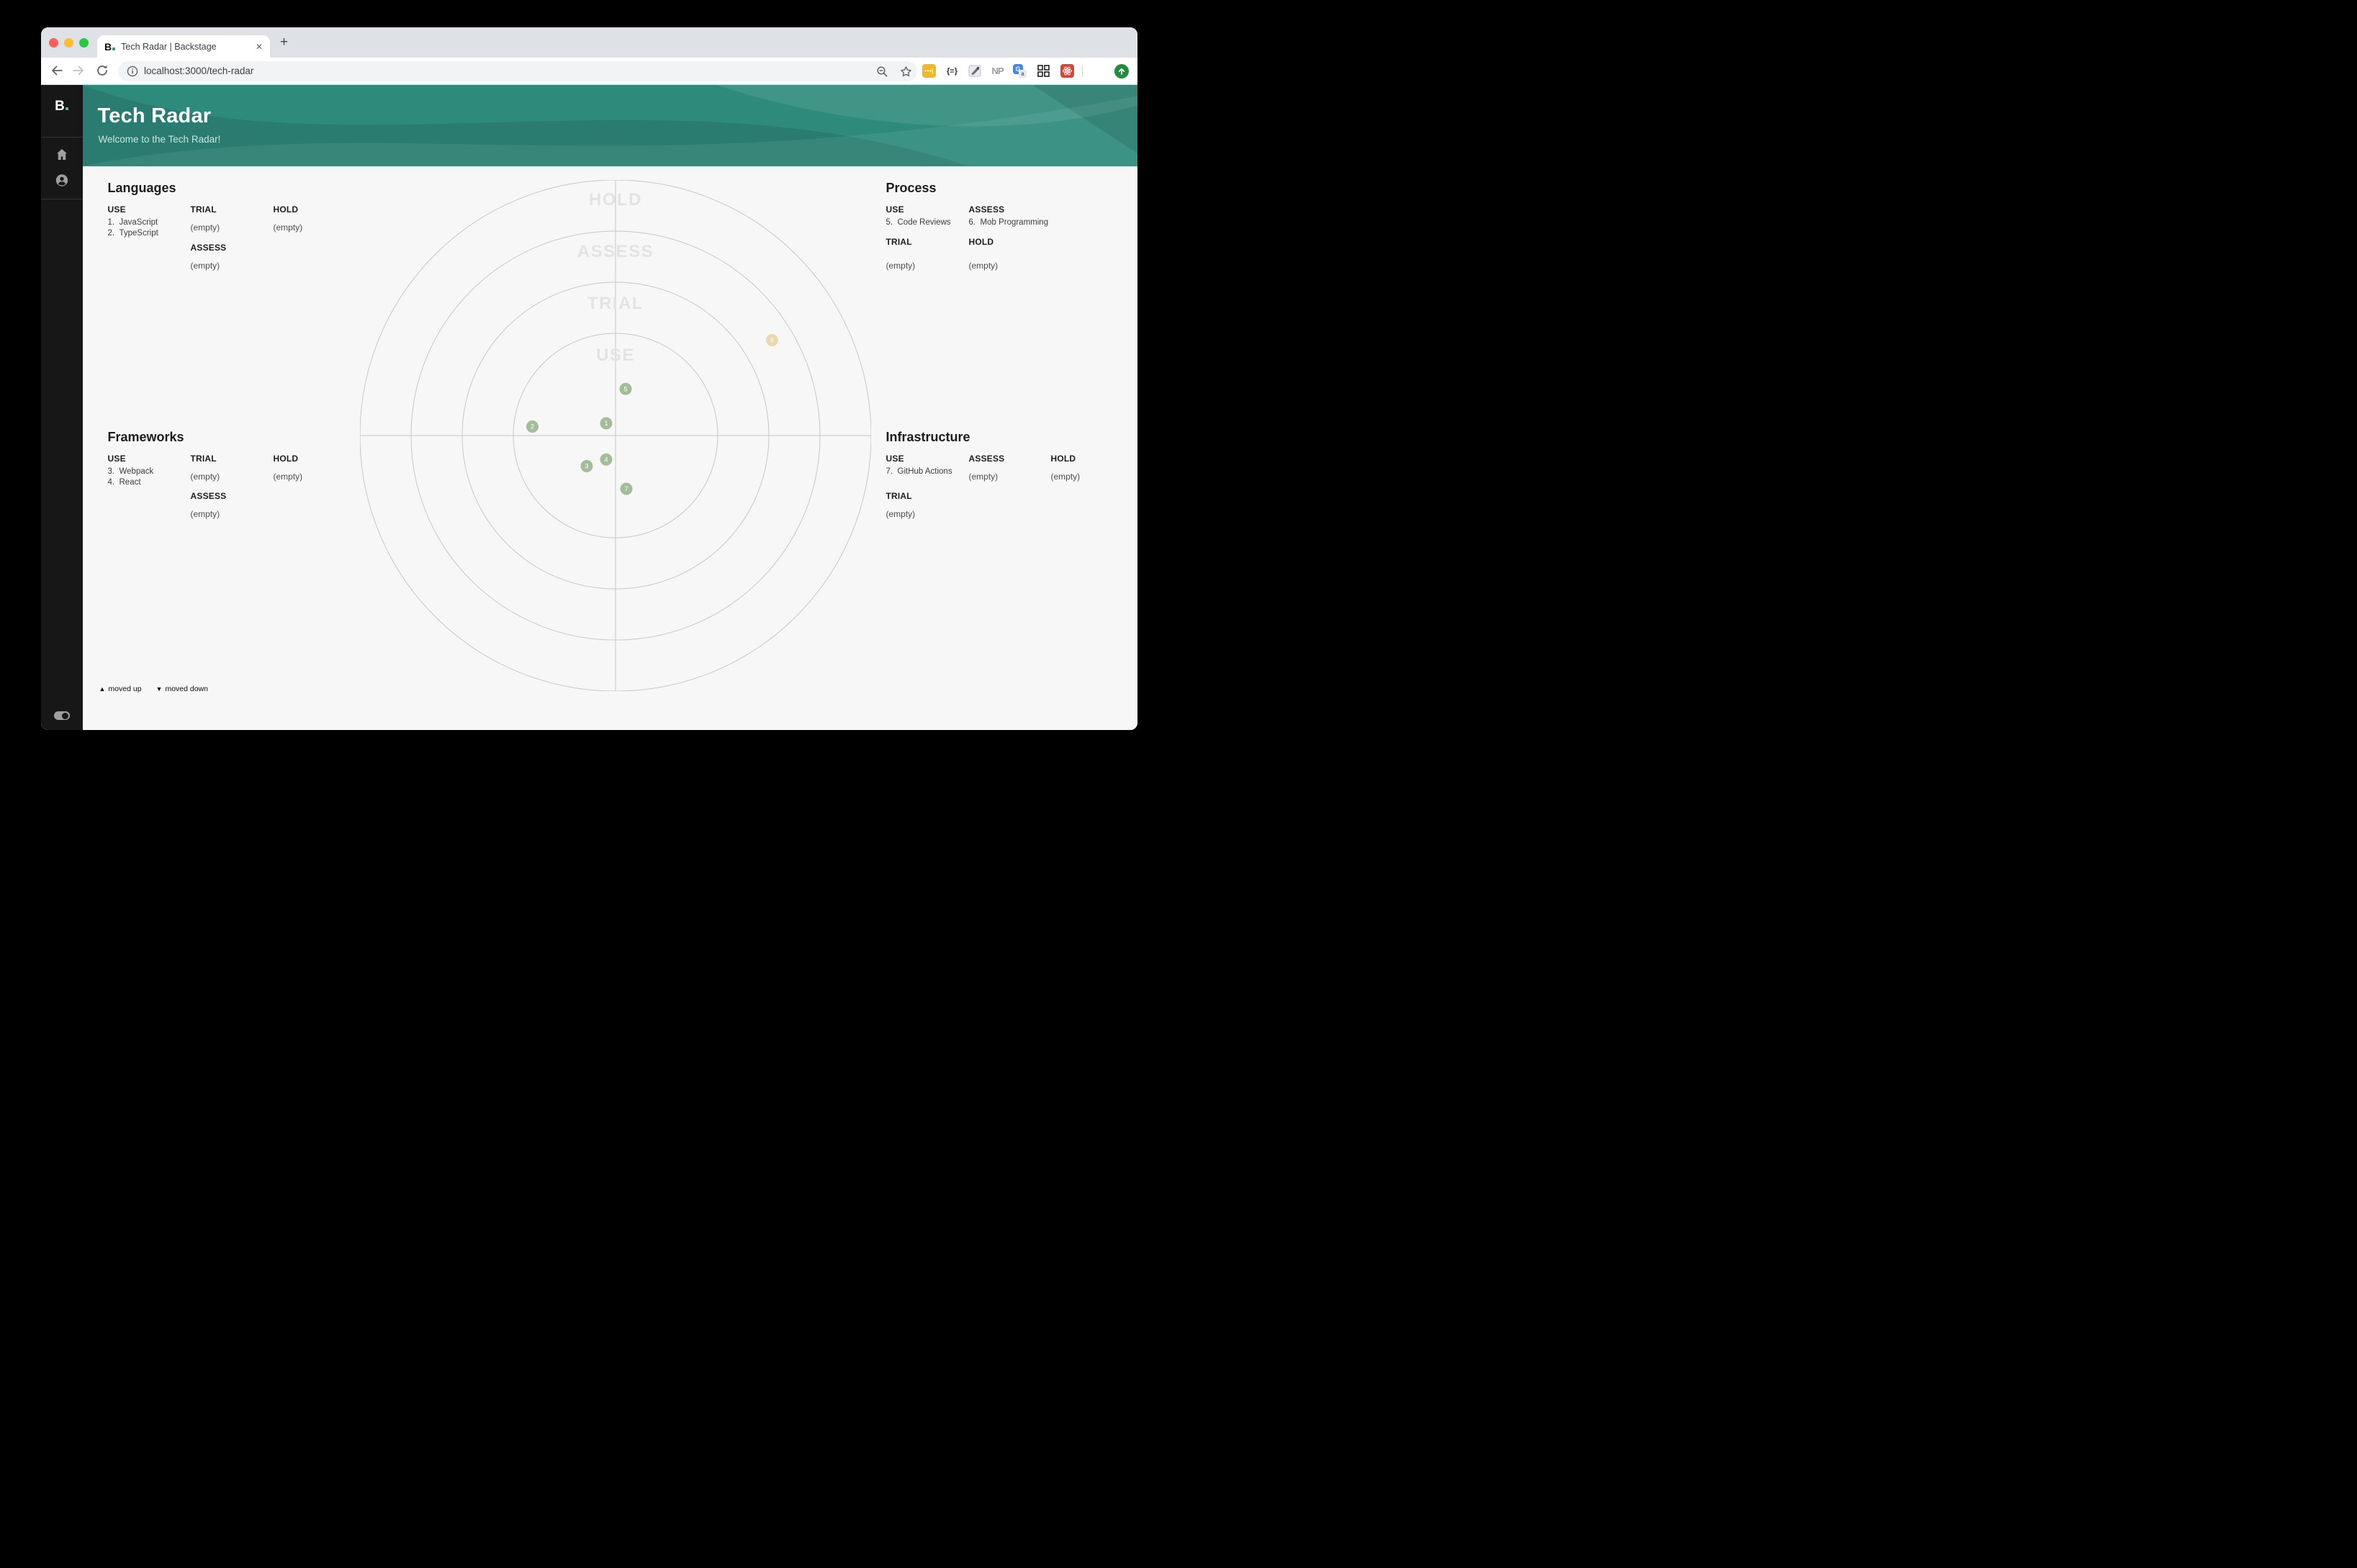 This screenshot has width=2357, height=1568. I want to click on radar-blip-5: 5, so click(625, 388).